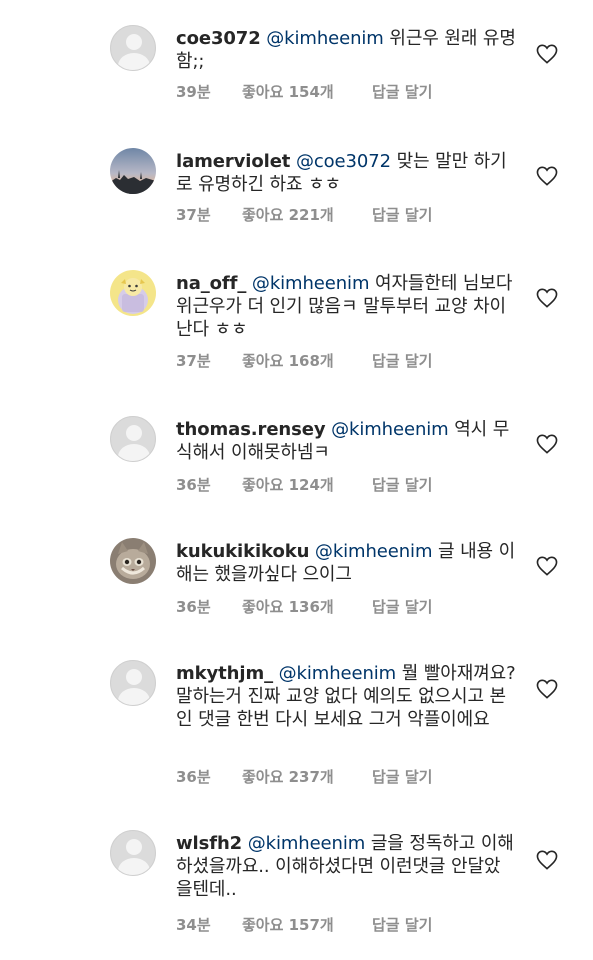 The width and height of the screenshot is (593, 960). I want to click on comment-mention: @coe3072, so click(343, 161).